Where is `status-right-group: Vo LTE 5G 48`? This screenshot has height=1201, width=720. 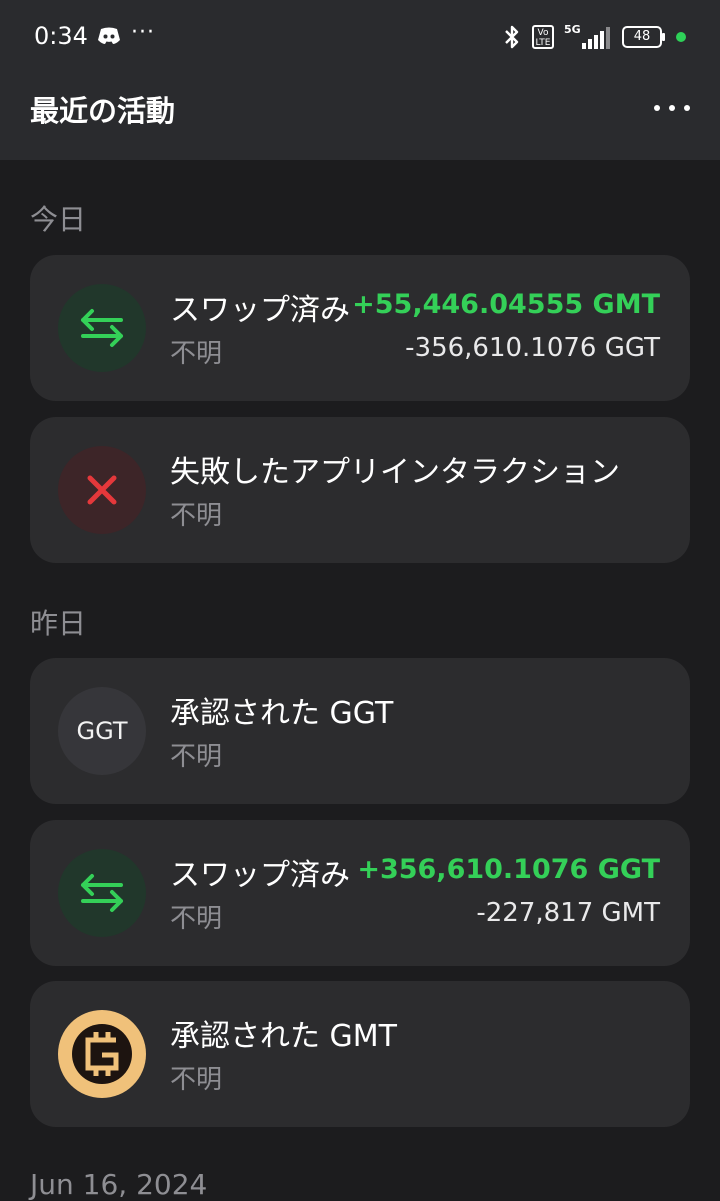
status-right-group: Vo LTE 5G 48 is located at coordinates (594, 37).